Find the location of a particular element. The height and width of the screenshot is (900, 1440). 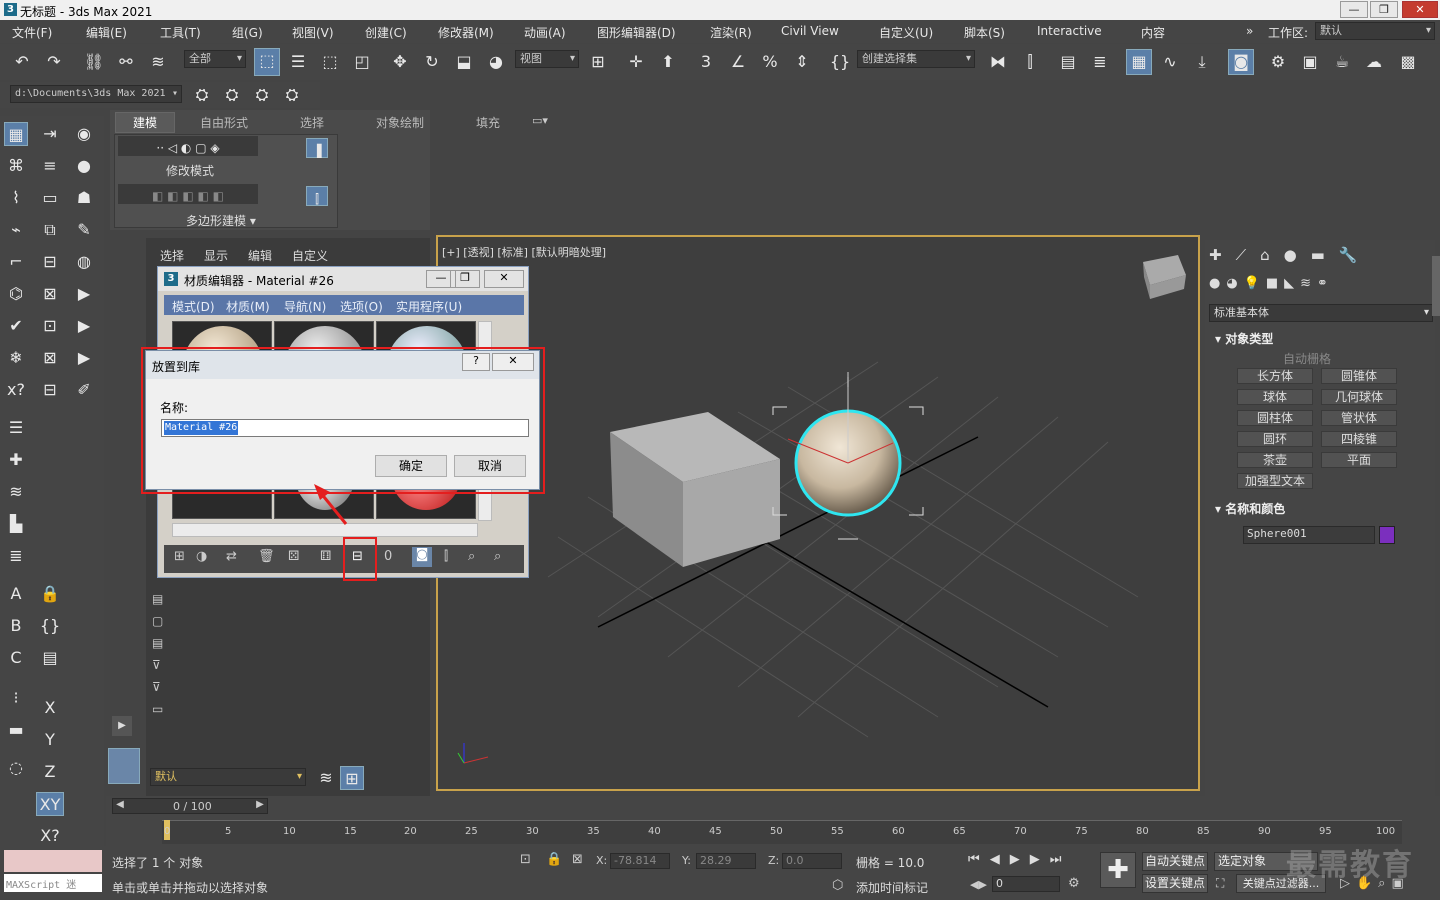

redo-icon: ↷ is located at coordinates (54, 62).